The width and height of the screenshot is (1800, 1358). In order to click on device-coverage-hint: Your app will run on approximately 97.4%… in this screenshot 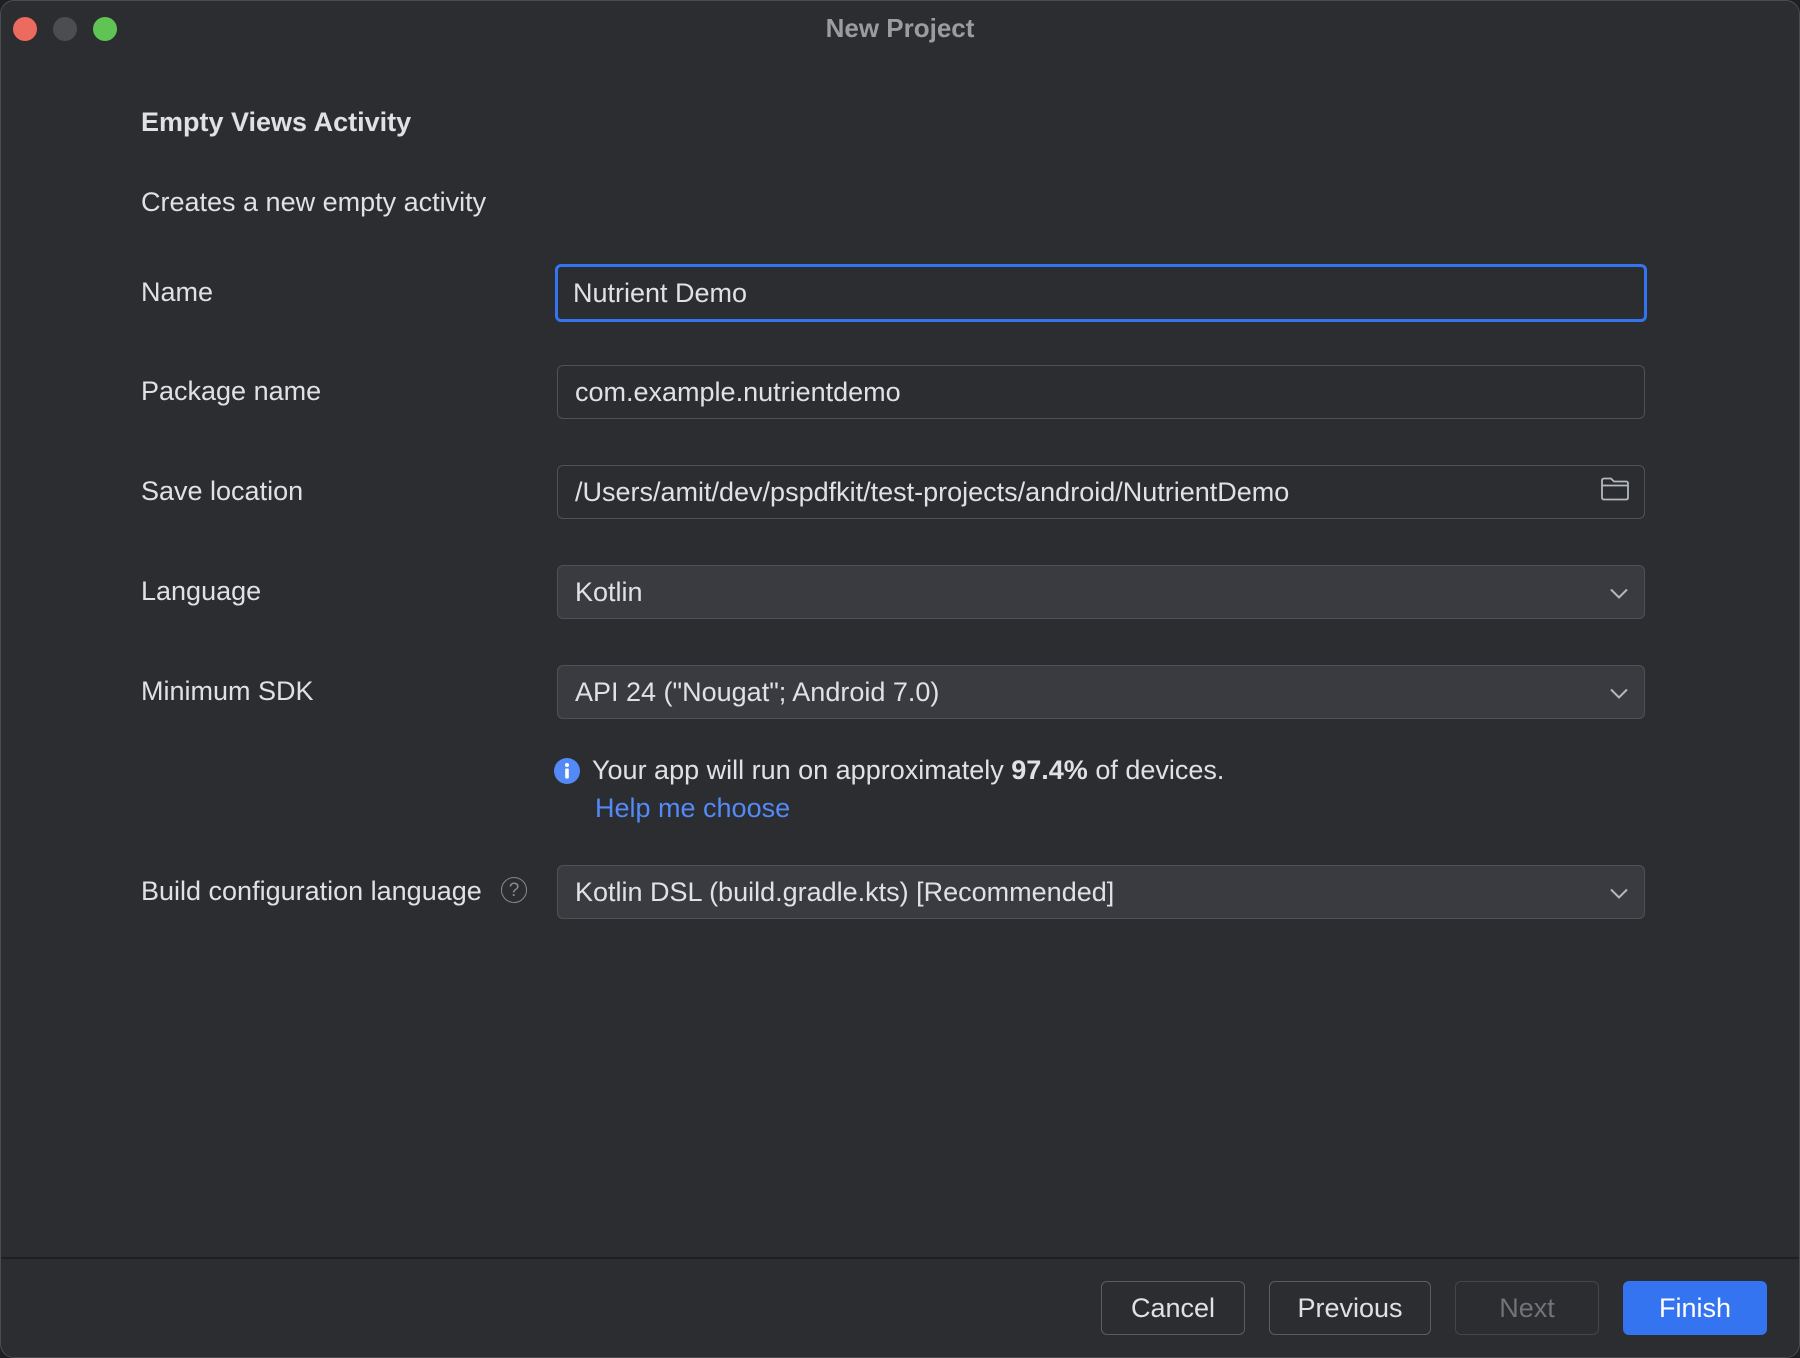, I will do `click(888, 770)`.